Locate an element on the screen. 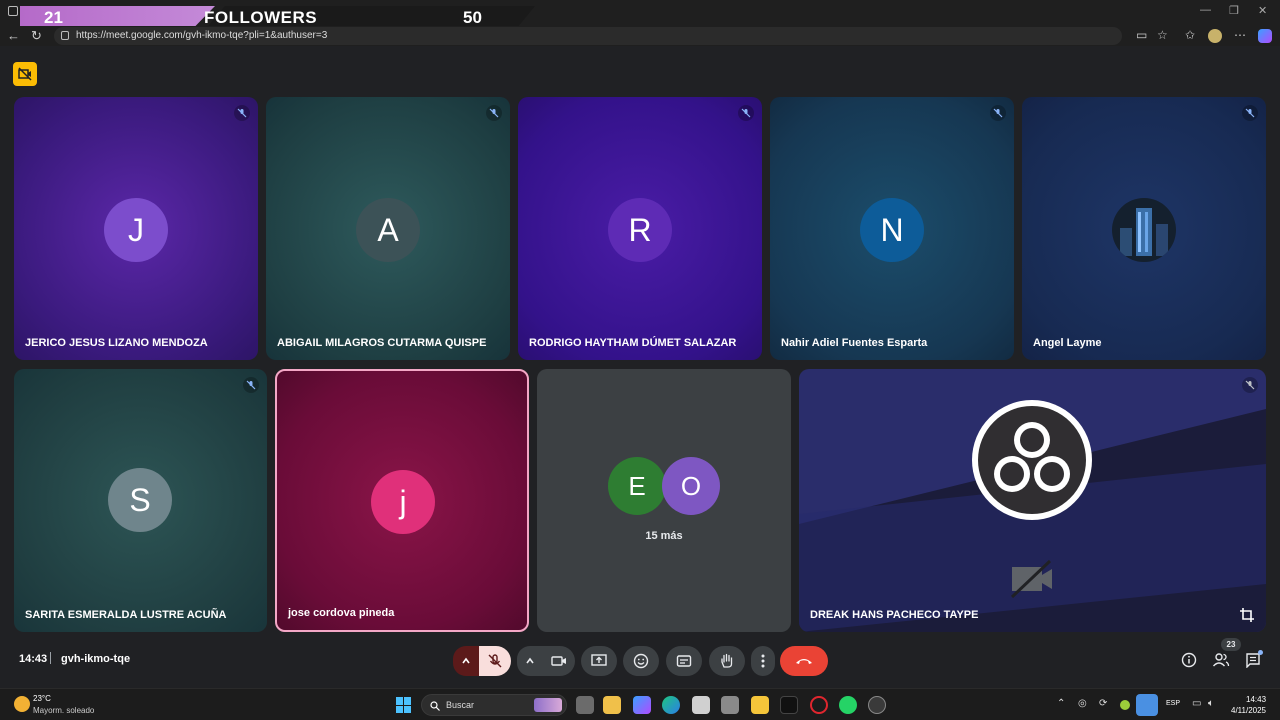 The width and height of the screenshot is (1280, 720). closed-captions-icon is located at coordinates (684, 661).